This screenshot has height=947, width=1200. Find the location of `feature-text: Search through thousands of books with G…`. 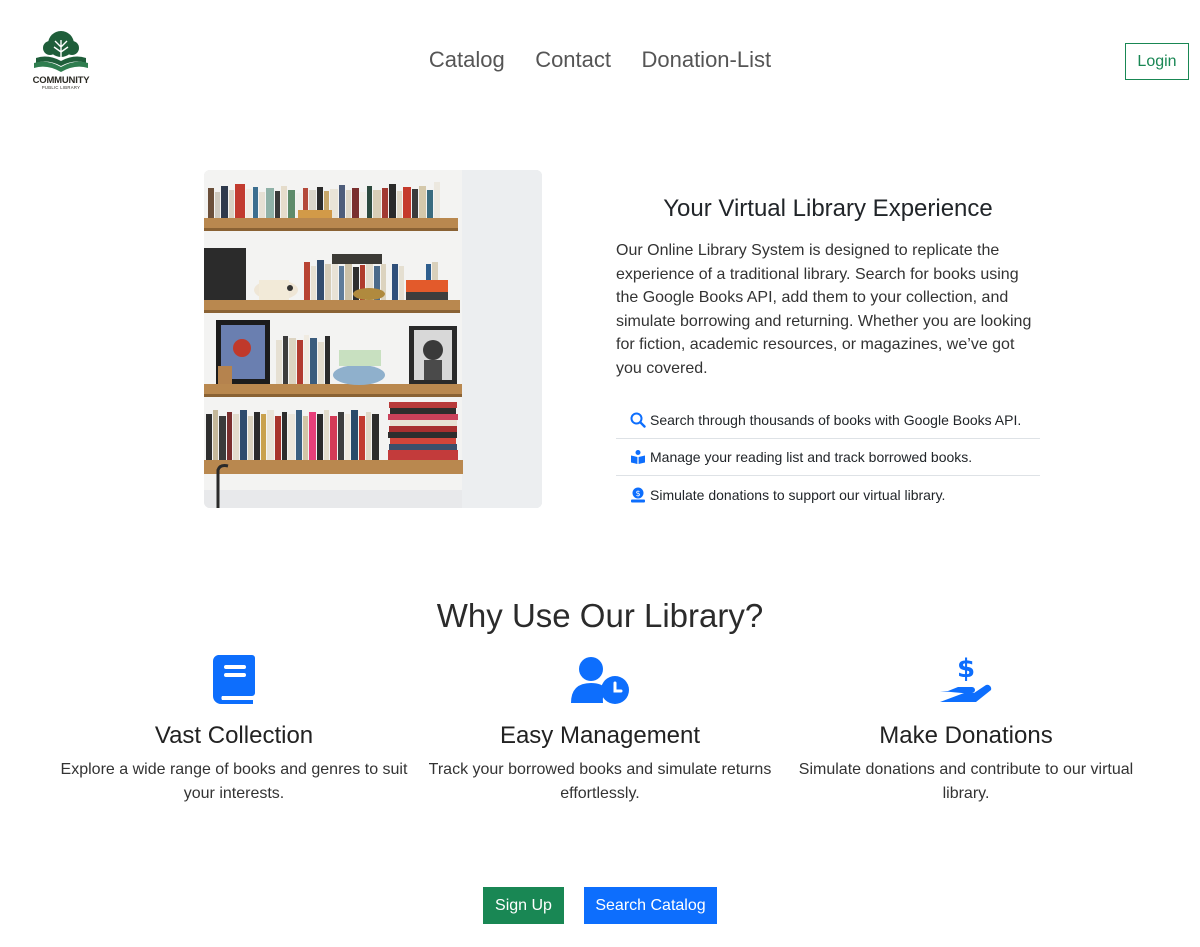

feature-text: Search through thousands of books with G… is located at coordinates (836, 420).